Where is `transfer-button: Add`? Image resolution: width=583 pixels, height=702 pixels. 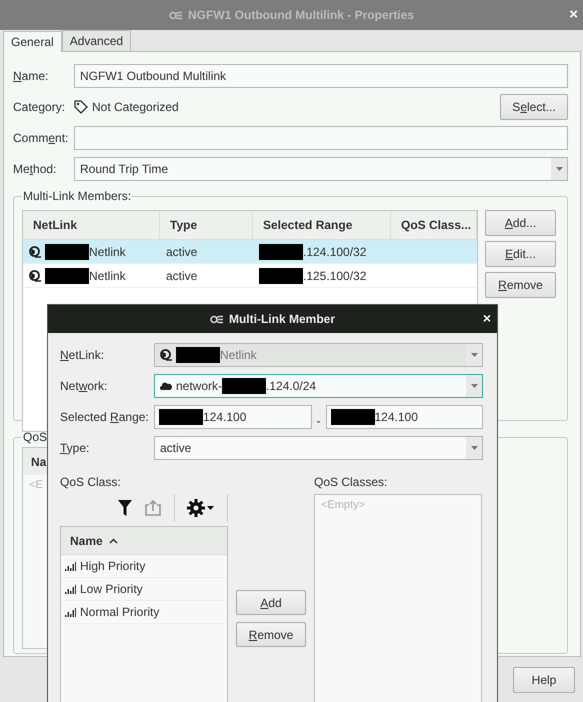
transfer-button: Add is located at coordinates (271, 602).